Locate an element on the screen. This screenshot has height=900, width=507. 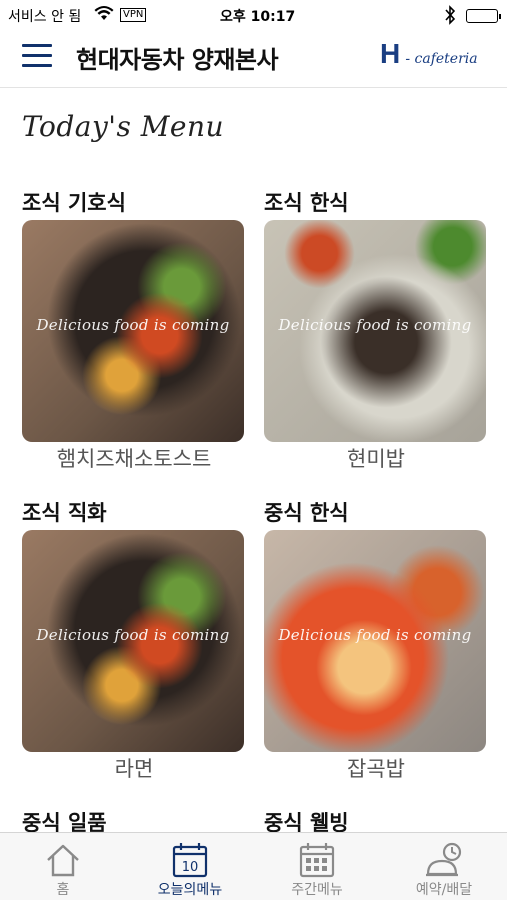
home-icon is located at coordinates (63, 860).